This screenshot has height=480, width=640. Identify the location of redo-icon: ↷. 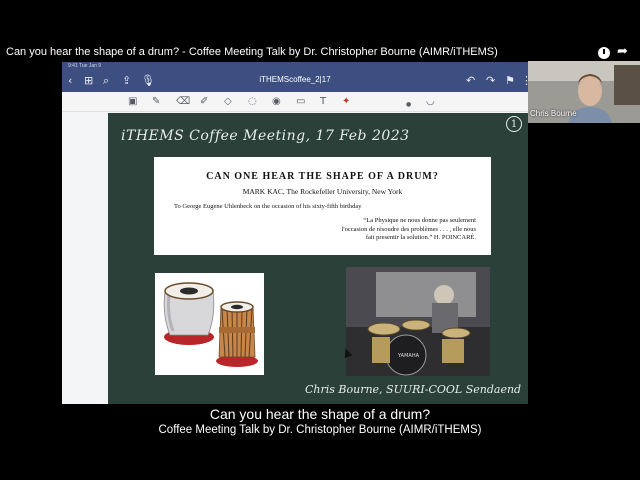
(490, 81).